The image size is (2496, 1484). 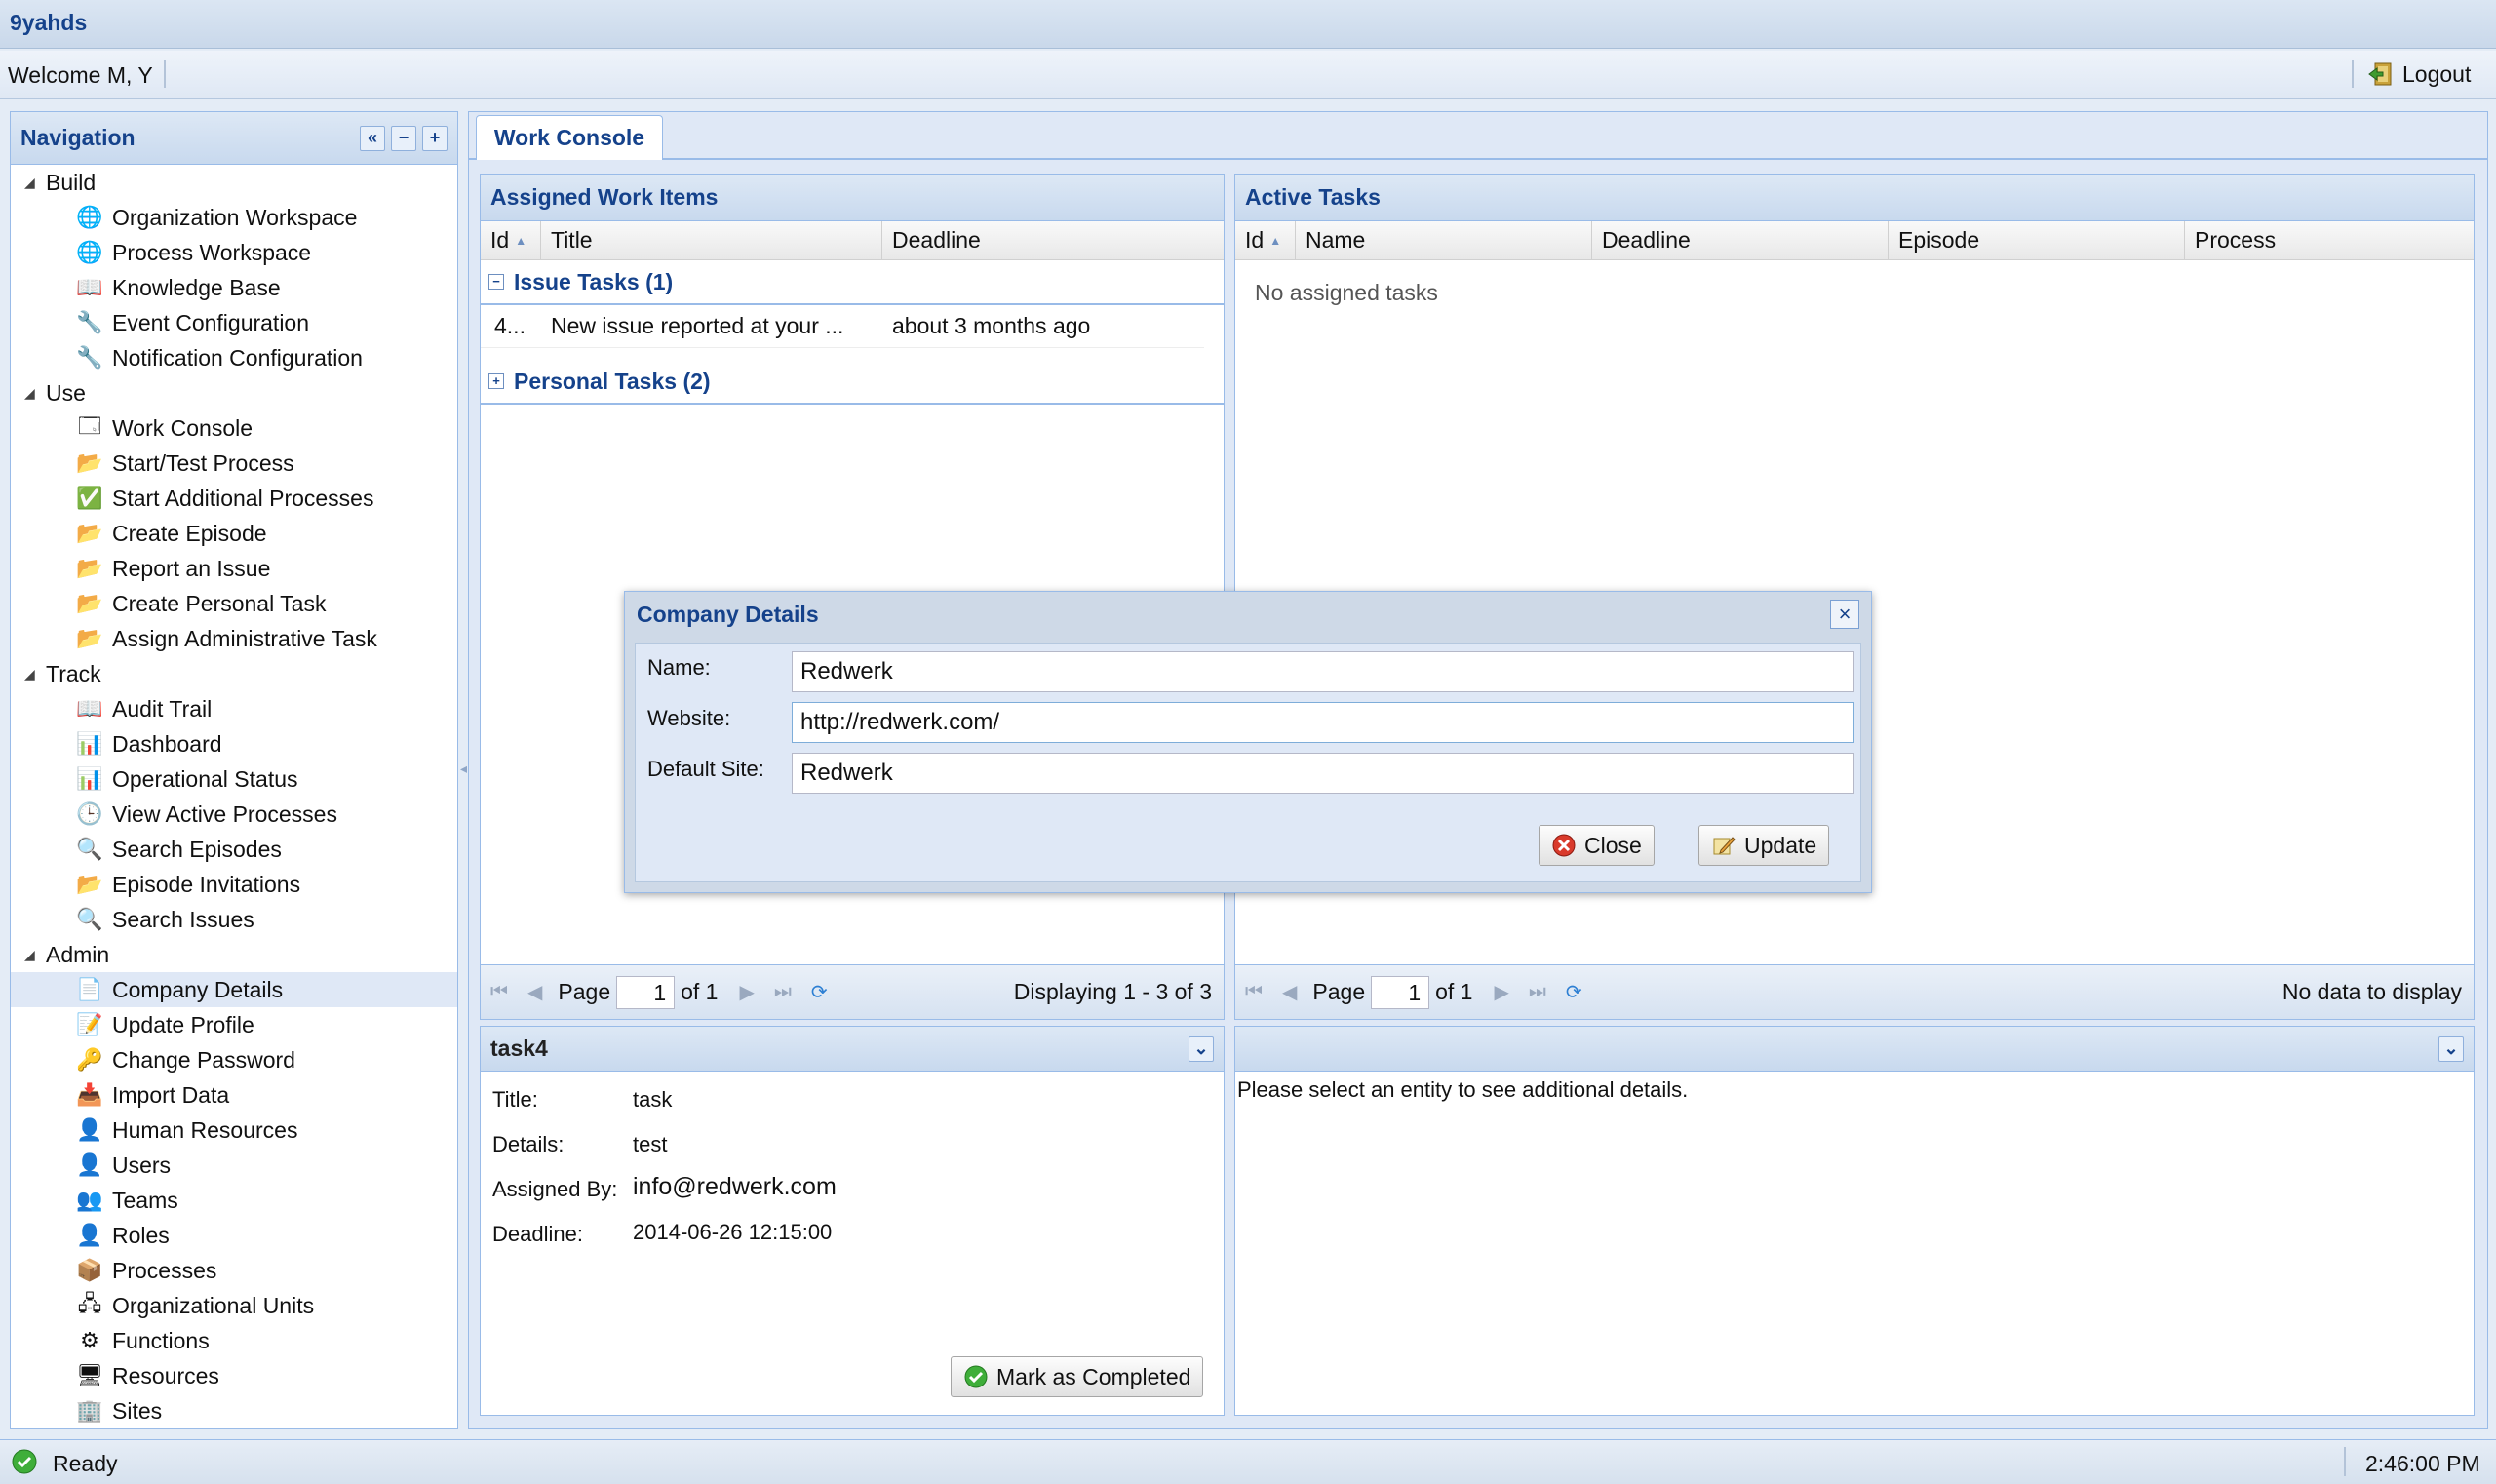 What do you see at coordinates (234, 392) in the screenshot?
I see `nav-section-use: ◢ Use` at bounding box center [234, 392].